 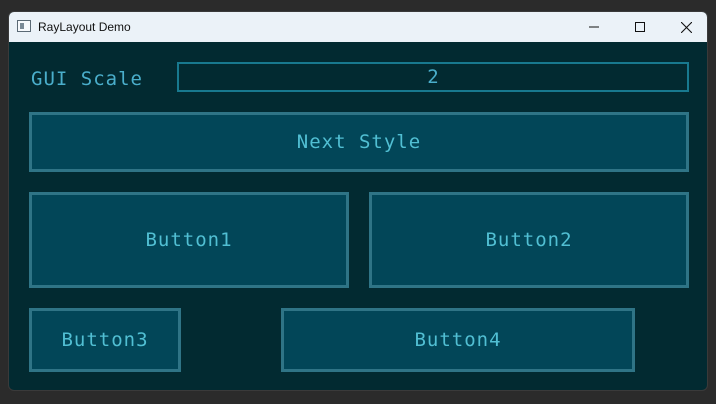 I want to click on minimize-icon, so click(x=594, y=27).